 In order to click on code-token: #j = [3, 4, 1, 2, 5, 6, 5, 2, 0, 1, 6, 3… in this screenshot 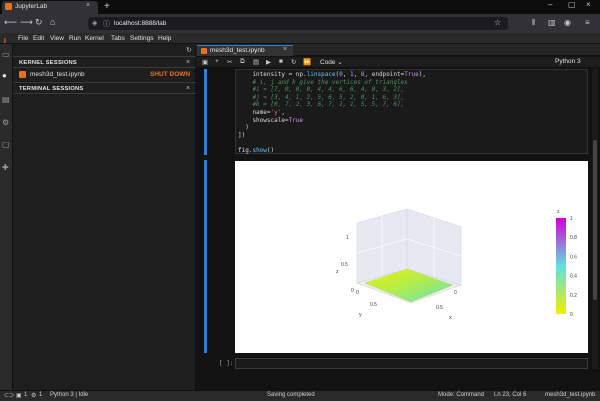, I will do `click(321, 97)`.